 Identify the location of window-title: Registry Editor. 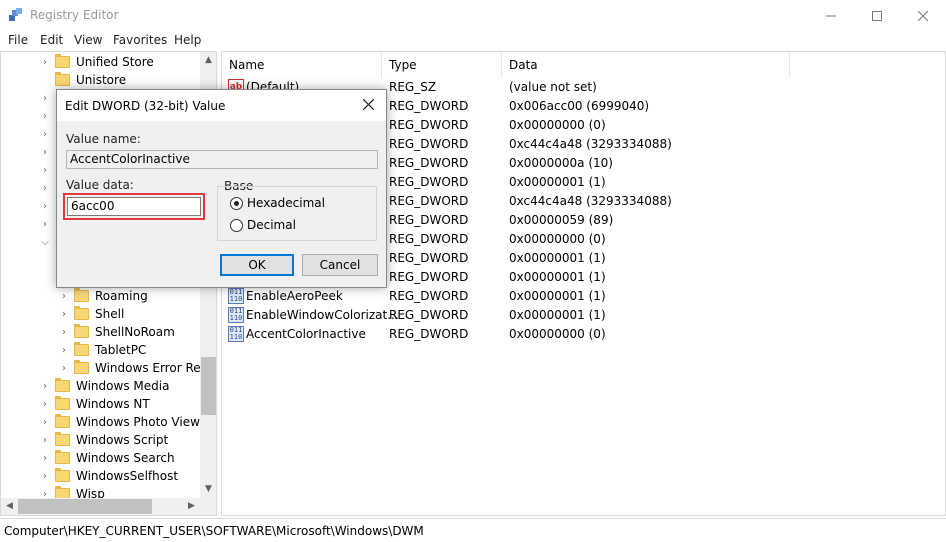
(74, 15).